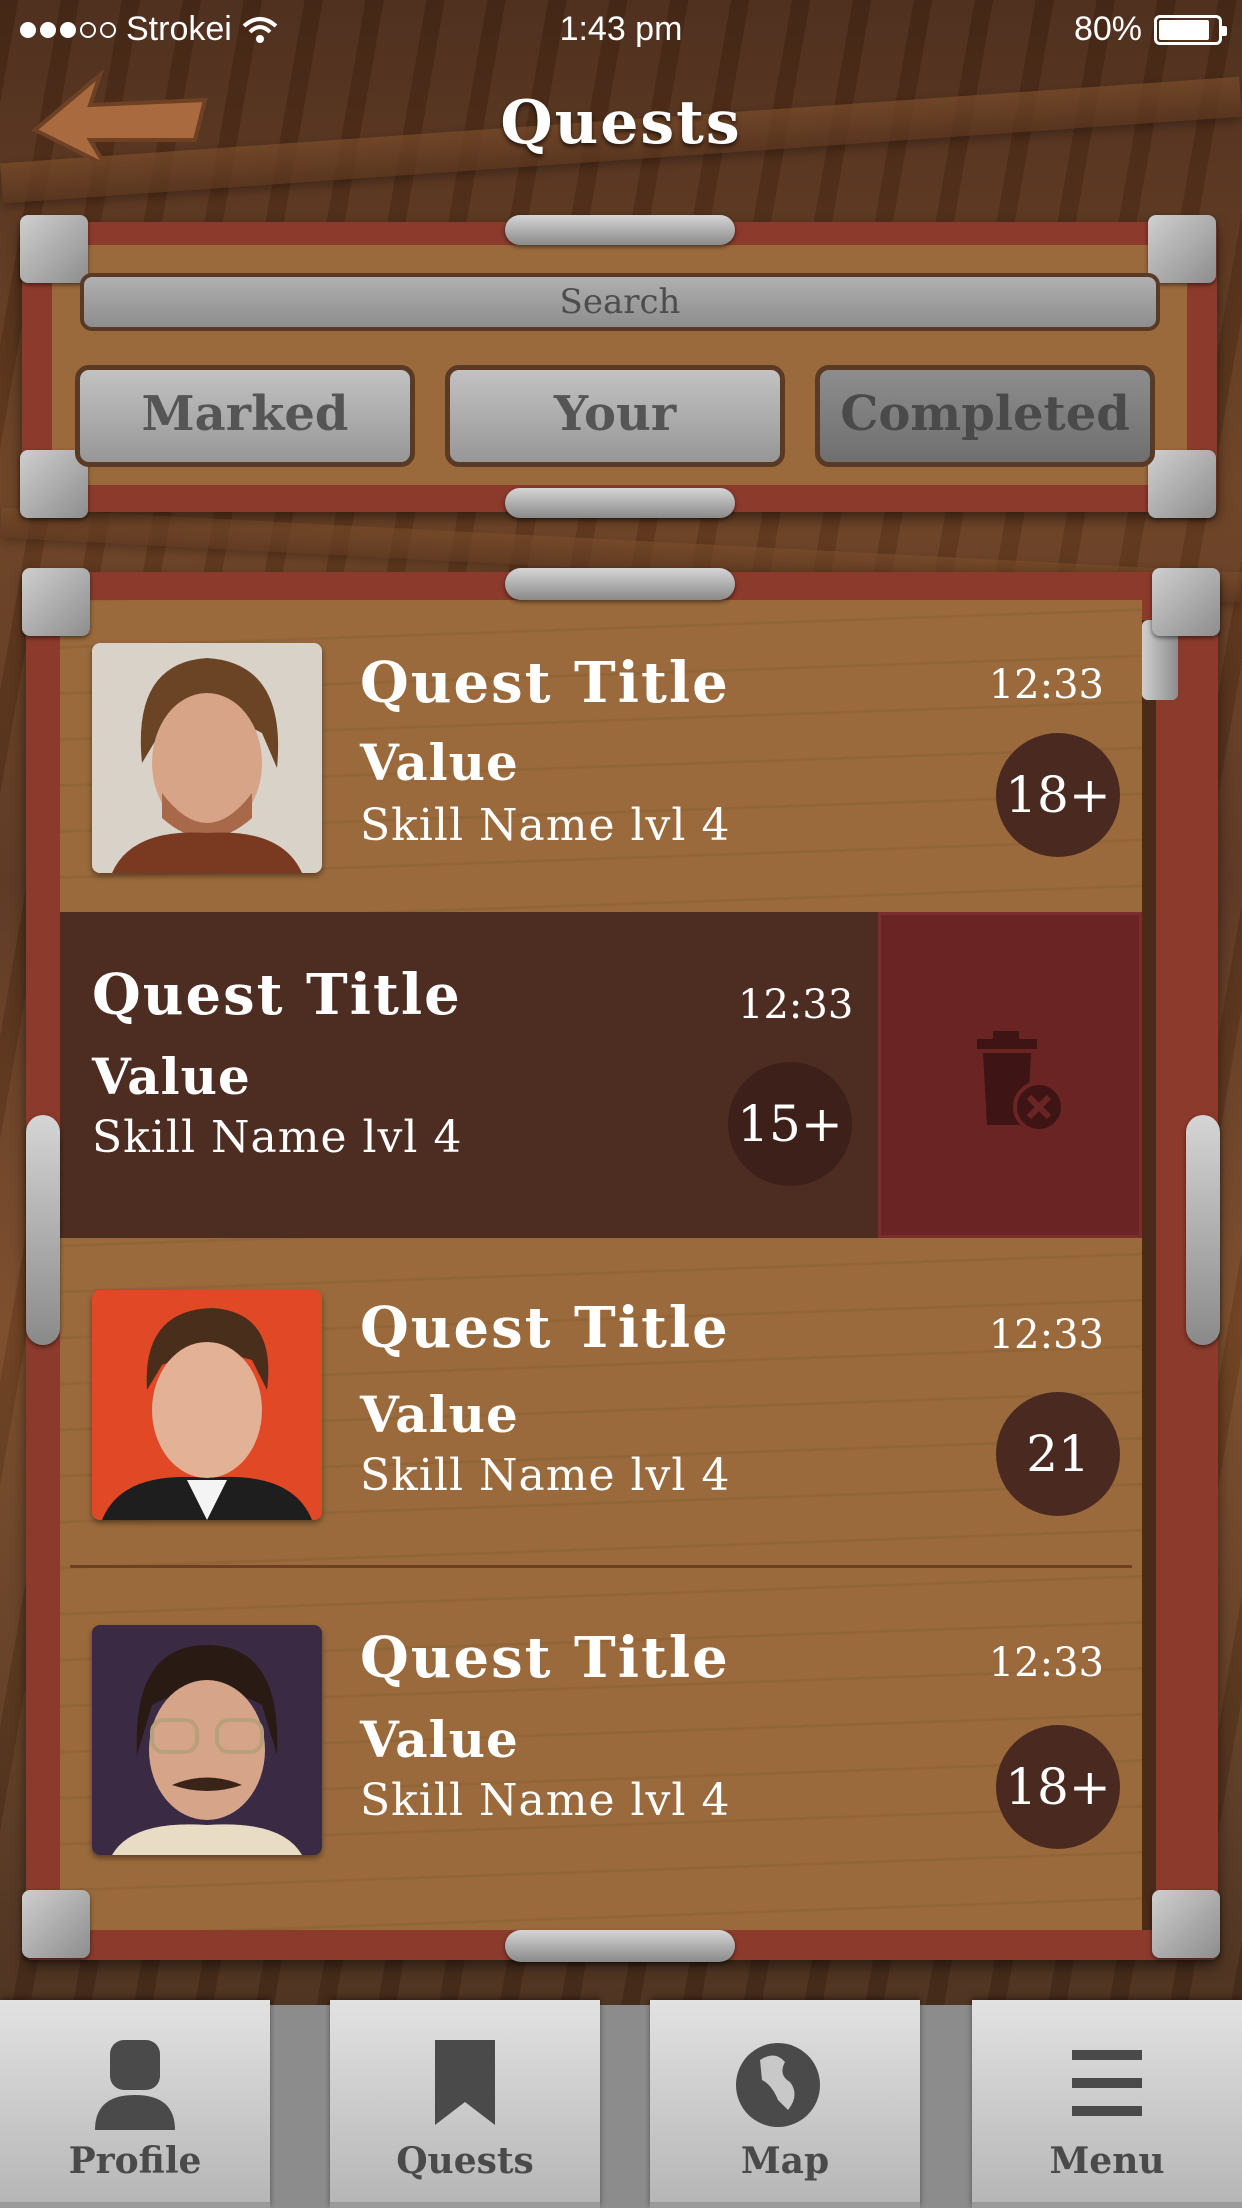 The width and height of the screenshot is (1242, 2208). Describe the element at coordinates (621, 123) in the screenshot. I see `page-title: Quests` at that location.